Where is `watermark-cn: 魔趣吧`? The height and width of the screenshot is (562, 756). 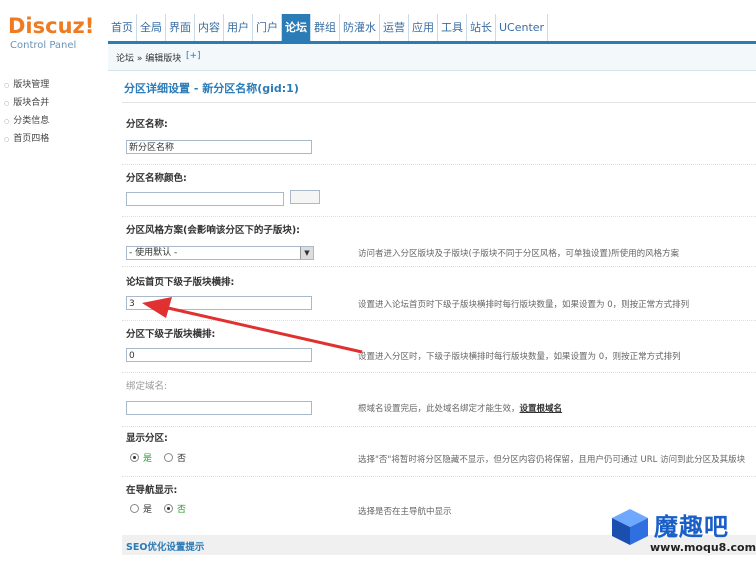
watermark-cn: 魔趣吧 is located at coordinates (691, 527).